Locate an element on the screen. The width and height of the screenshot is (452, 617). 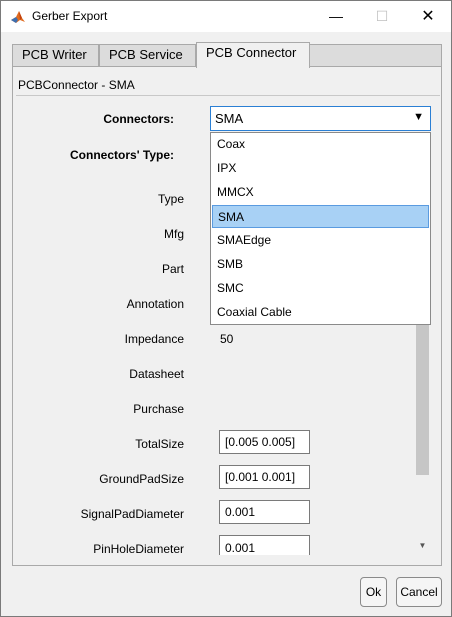
window-title: Gerber Export is located at coordinates (70, 16).